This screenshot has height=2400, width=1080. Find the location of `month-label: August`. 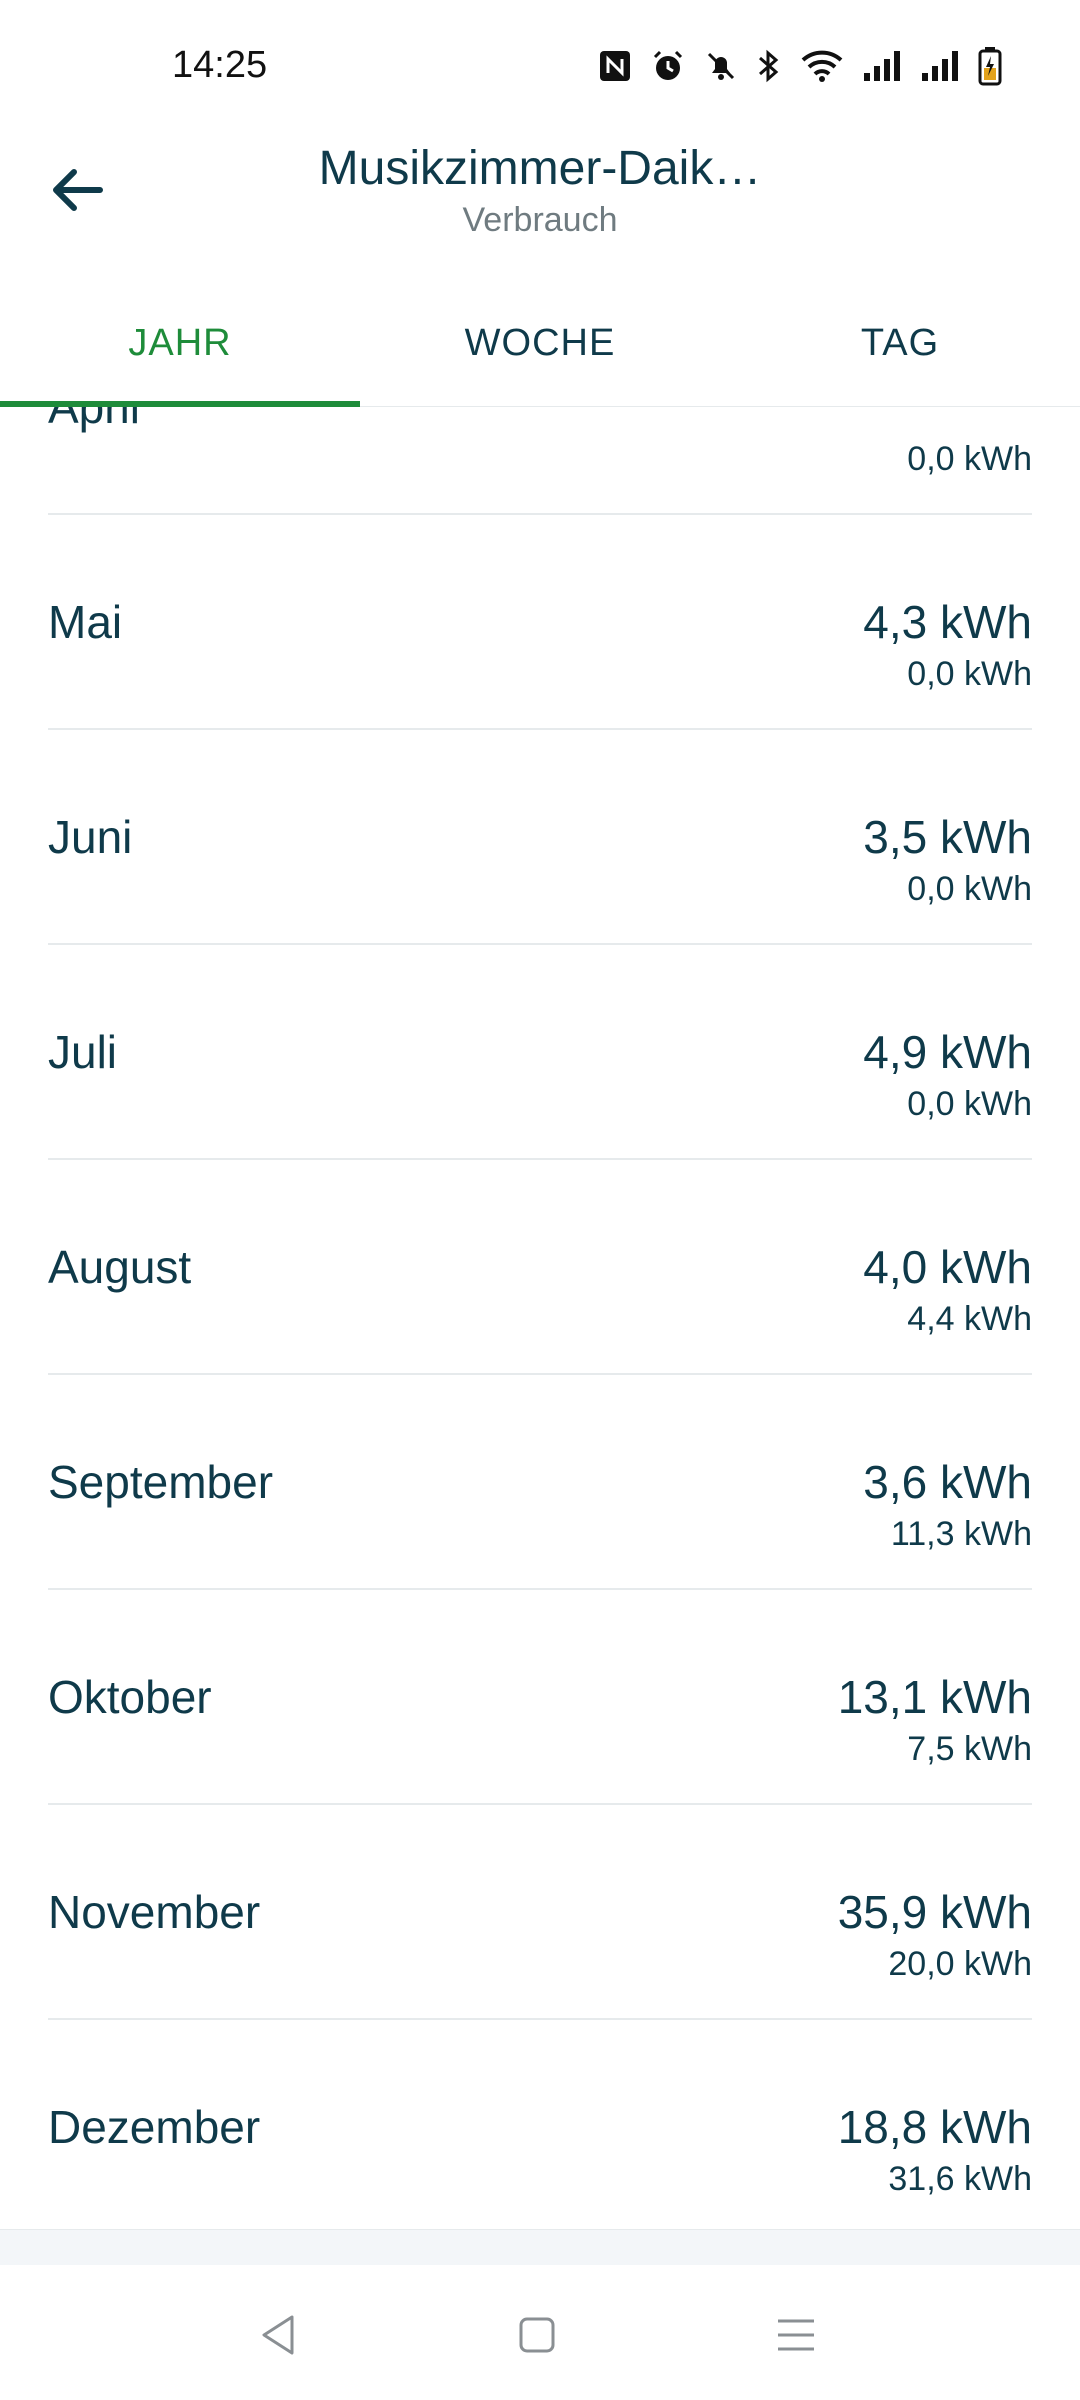

month-label: August is located at coordinates (120, 1267).